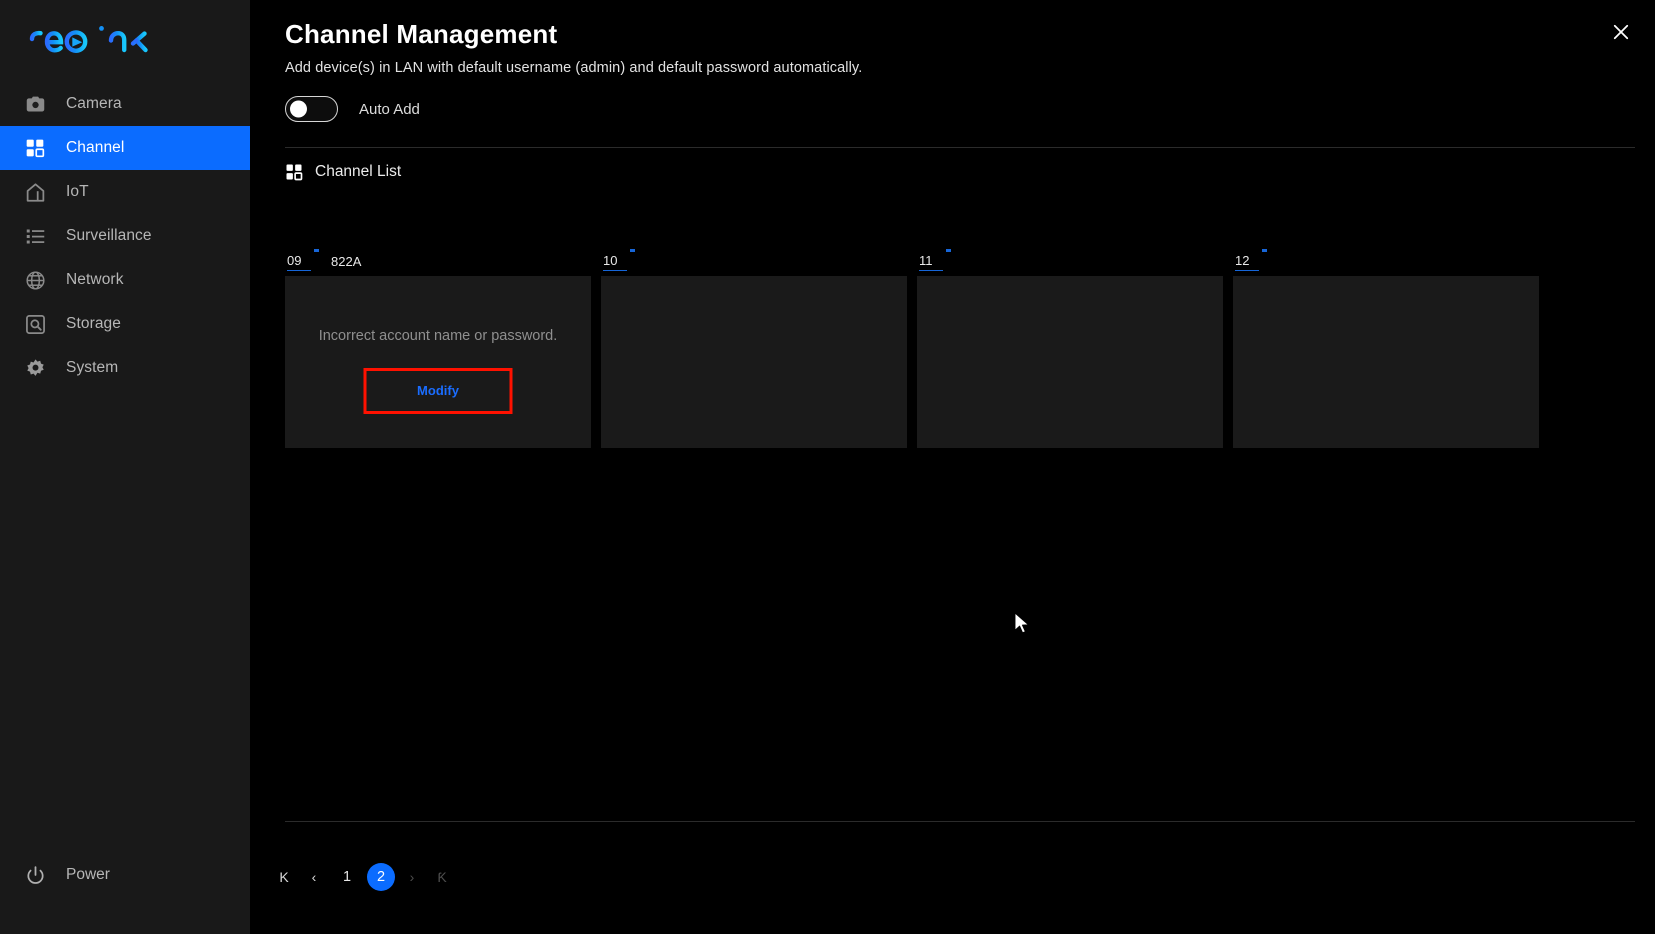  What do you see at coordinates (346, 261) in the screenshot?
I see `channel-name: 822A` at bounding box center [346, 261].